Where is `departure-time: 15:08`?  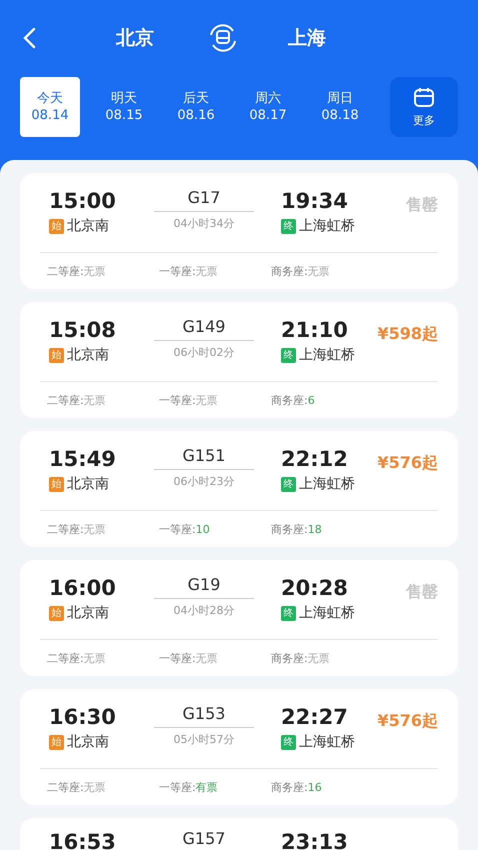
departure-time: 15:08 is located at coordinates (83, 330).